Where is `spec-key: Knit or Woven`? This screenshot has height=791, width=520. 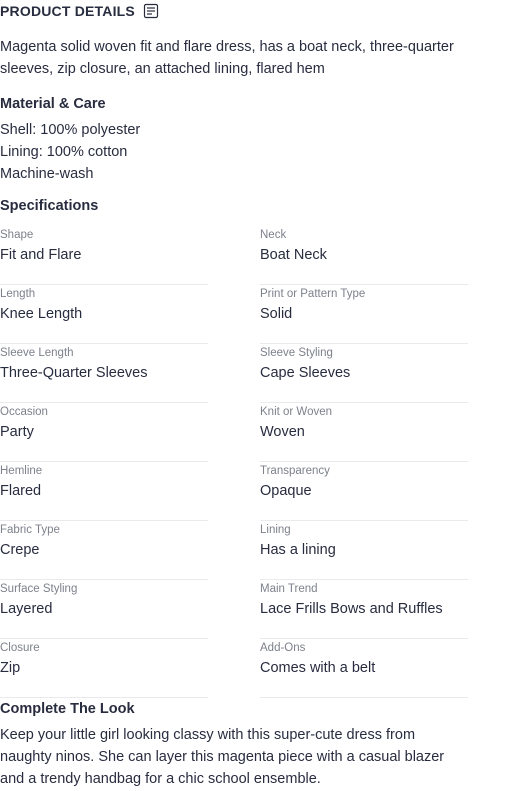 spec-key: Knit or Woven is located at coordinates (296, 412).